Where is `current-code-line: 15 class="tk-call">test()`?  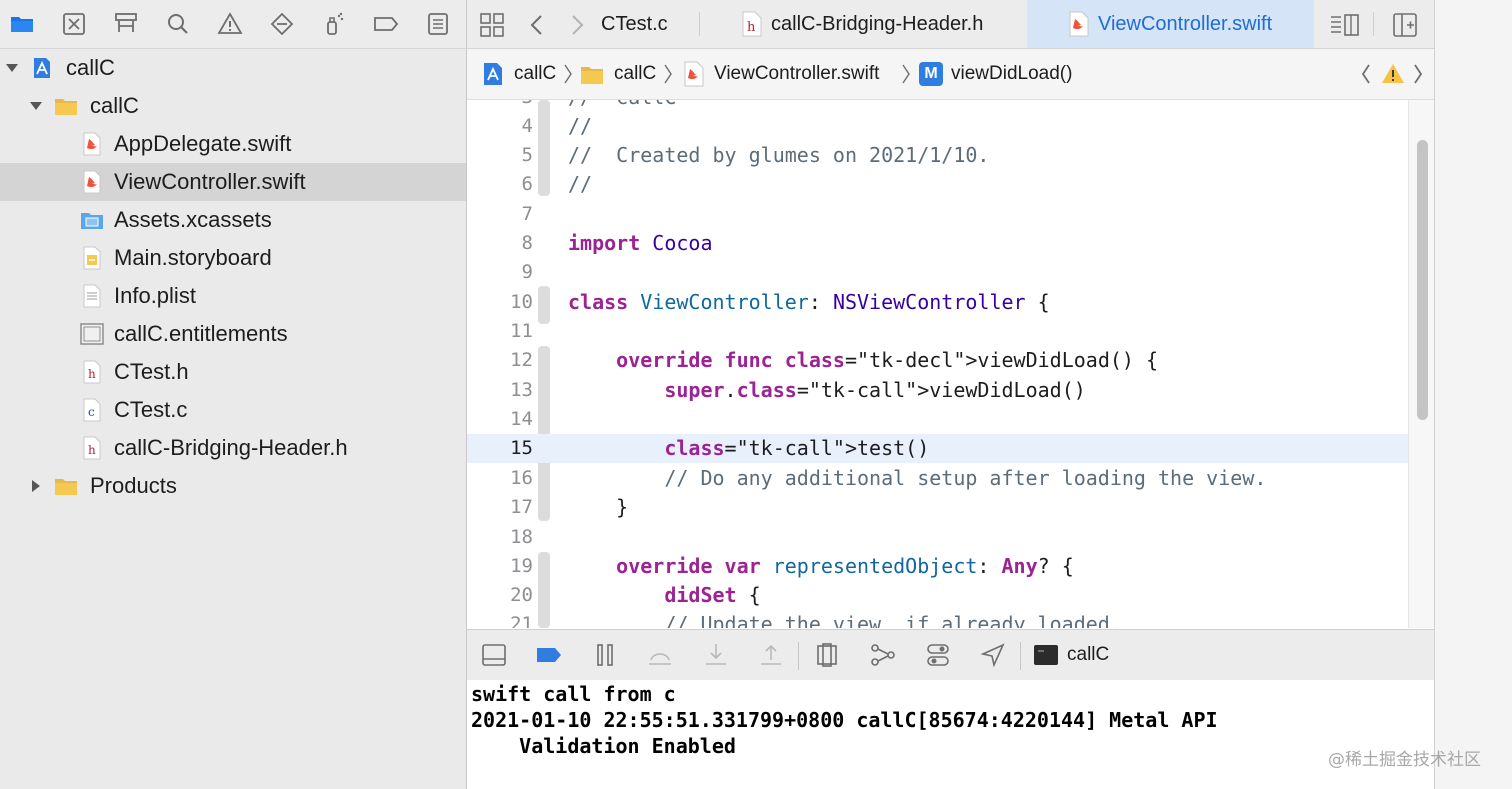
current-code-line: 15 class="tk-call">test() is located at coordinates (937, 448).